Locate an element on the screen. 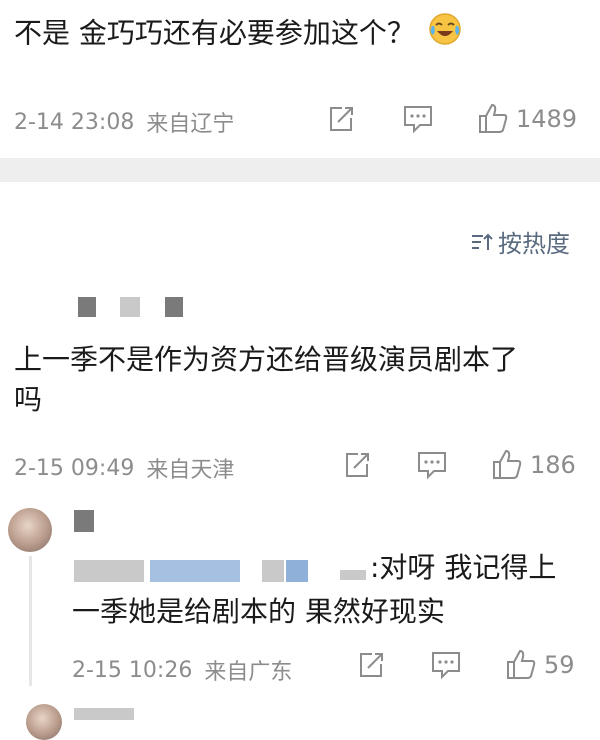 This screenshot has height=740, width=600. reply-text-line2: 一季她是给剧本的 果然好现实 is located at coordinates (258, 611).